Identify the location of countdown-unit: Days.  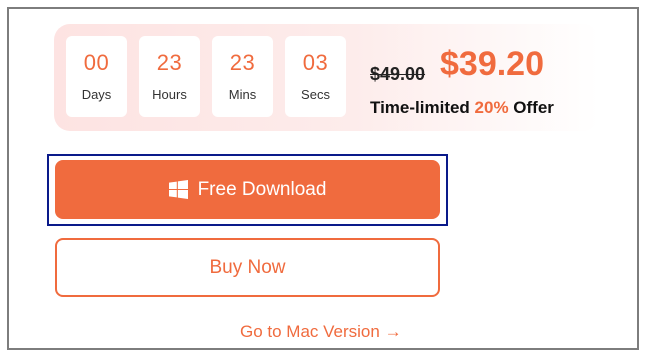
(96, 94).